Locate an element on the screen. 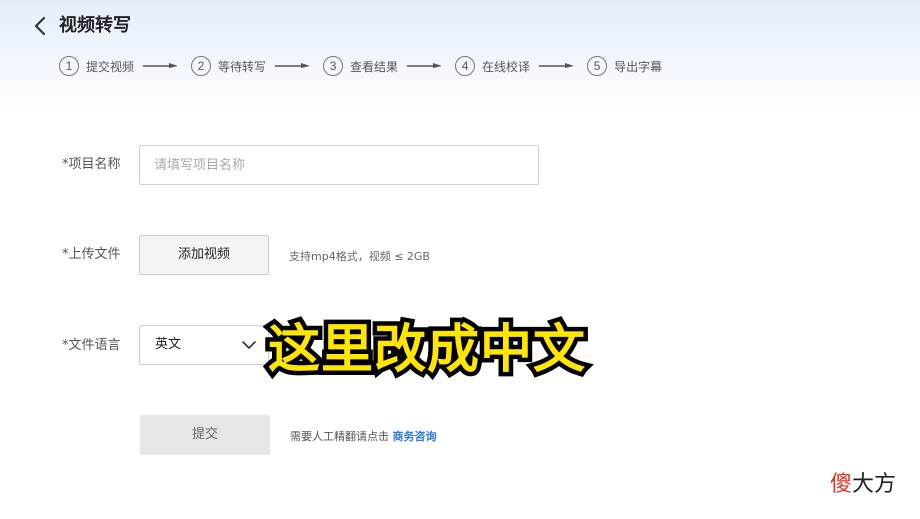 The image size is (920, 519). language-select: 英文 is located at coordinates (204, 345).